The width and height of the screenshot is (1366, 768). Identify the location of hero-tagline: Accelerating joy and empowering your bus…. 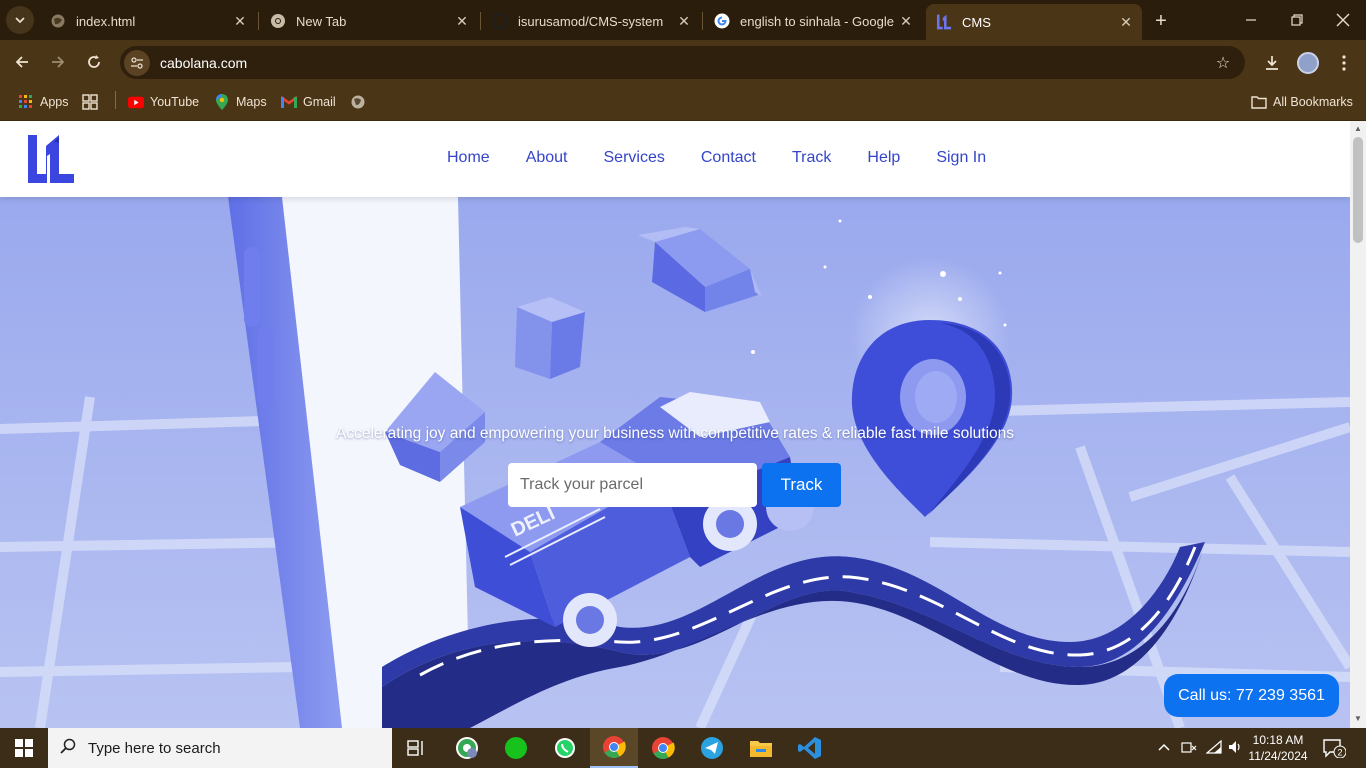
(675, 433).